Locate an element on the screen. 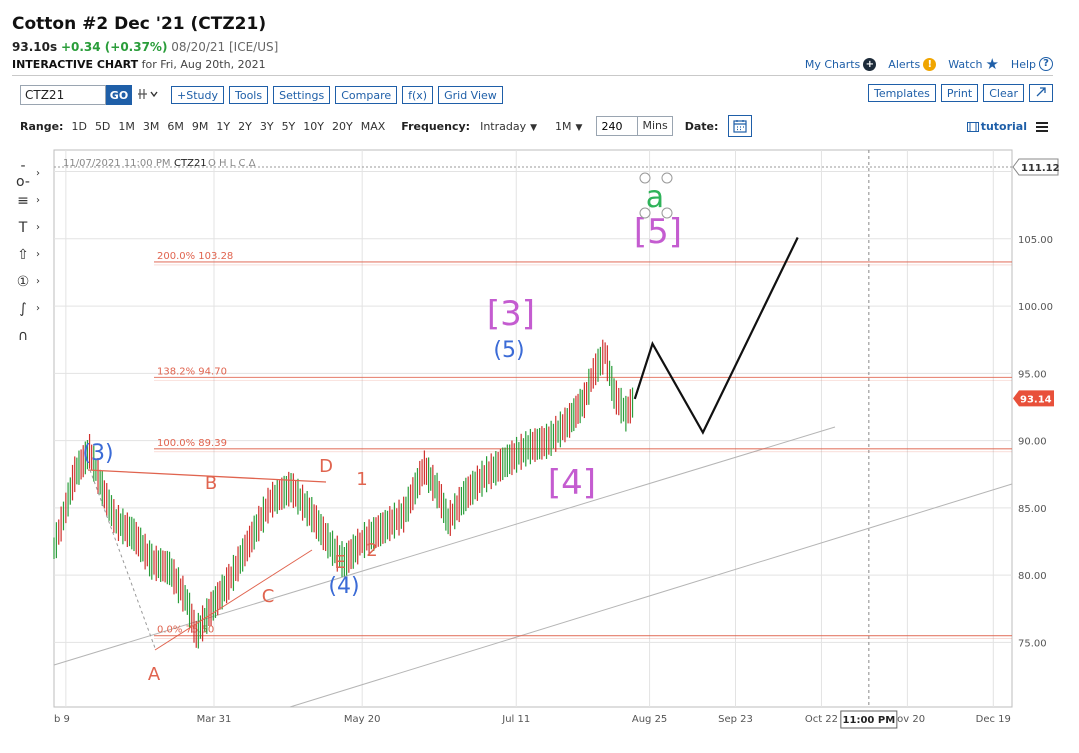 The image size is (1079, 753). y-tick-label: 95.00 is located at coordinates (1032, 374).